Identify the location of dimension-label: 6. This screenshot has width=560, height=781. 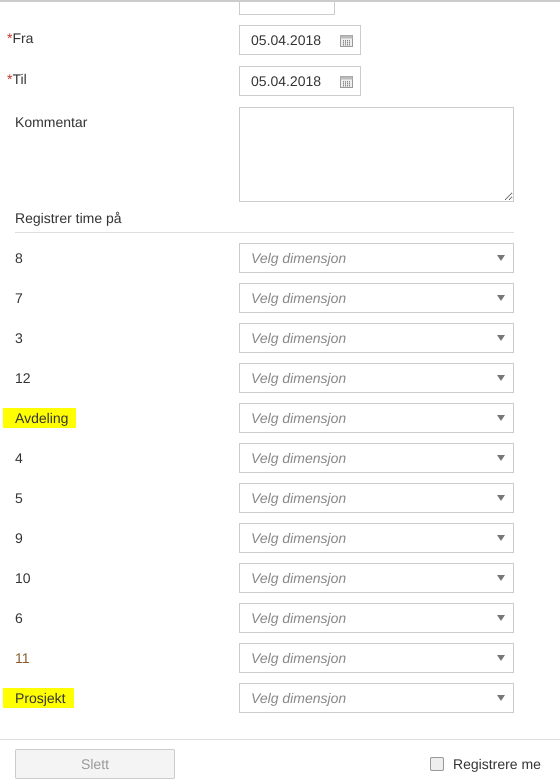
(19, 618).